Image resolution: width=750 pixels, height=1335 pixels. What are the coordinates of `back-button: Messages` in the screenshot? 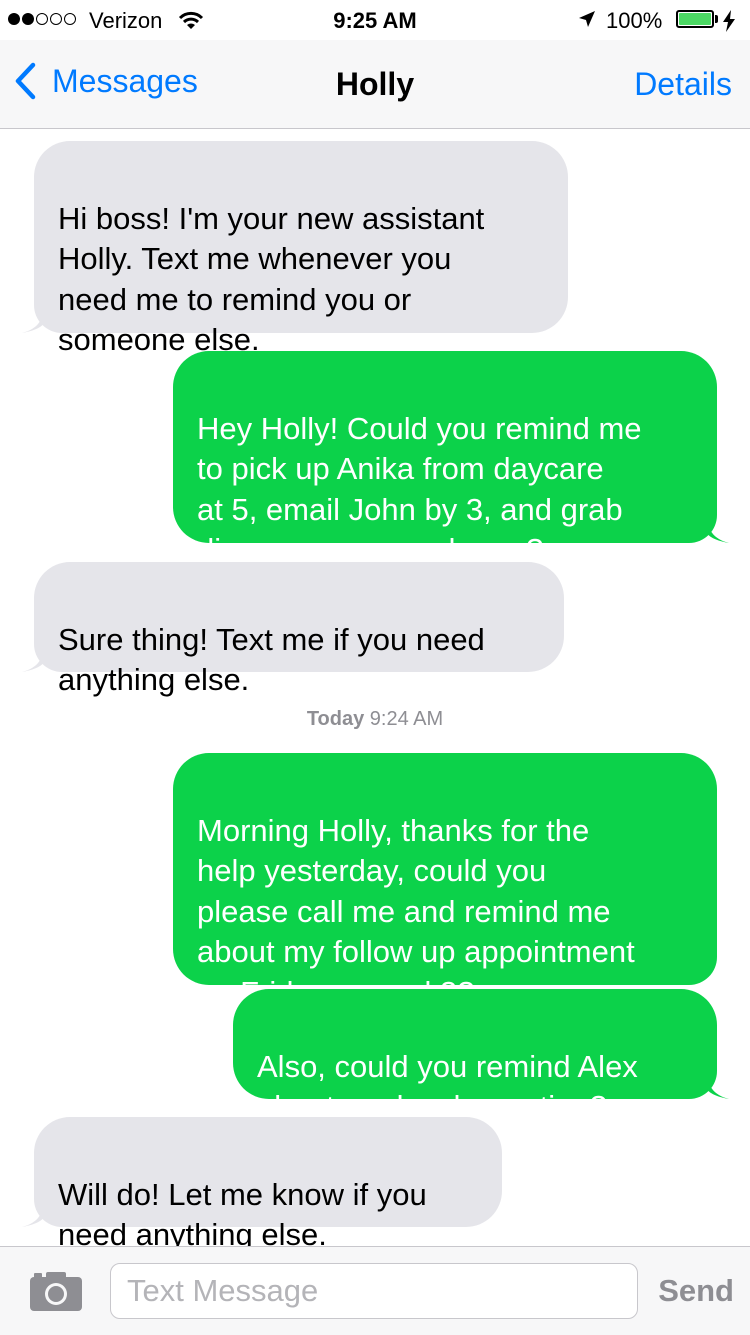 It's located at (106, 81).